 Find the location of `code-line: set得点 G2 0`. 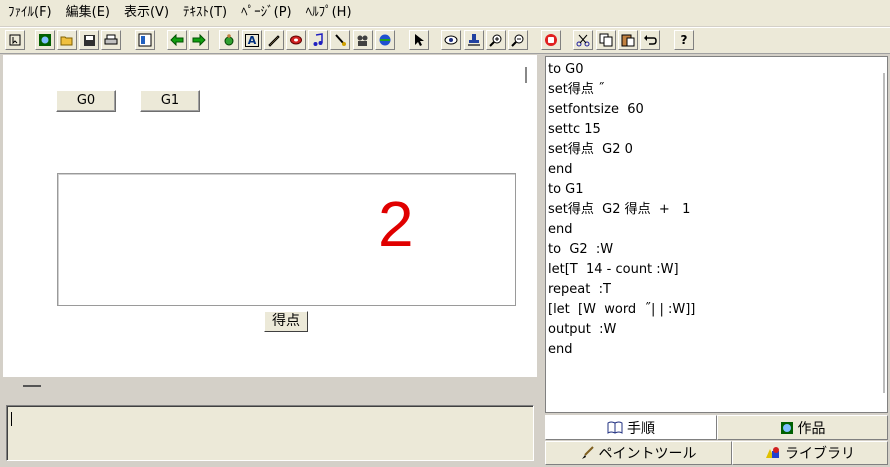

code-line: set得点 G2 0 is located at coordinates (621, 150).